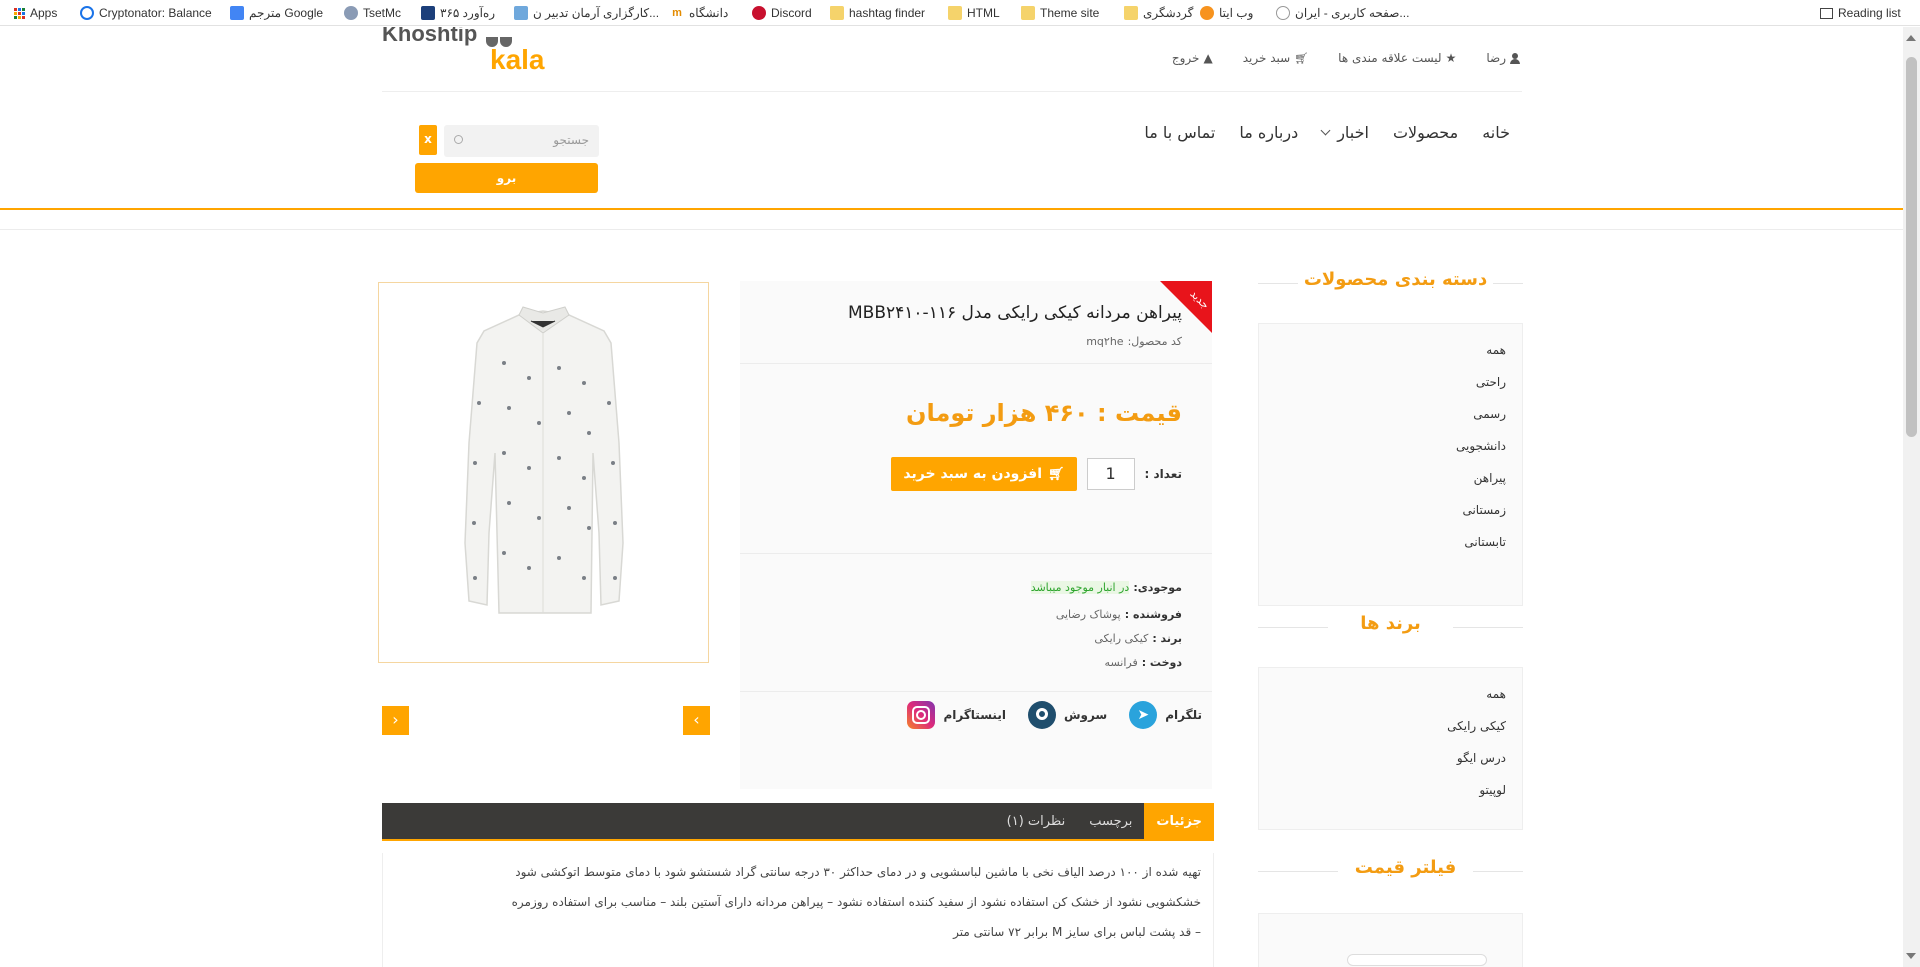 The width and height of the screenshot is (1920, 967). What do you see at coordinates (1826, 13) in the screenshot?
I see `reading-list-icon` at bounding box center [1826, 13].